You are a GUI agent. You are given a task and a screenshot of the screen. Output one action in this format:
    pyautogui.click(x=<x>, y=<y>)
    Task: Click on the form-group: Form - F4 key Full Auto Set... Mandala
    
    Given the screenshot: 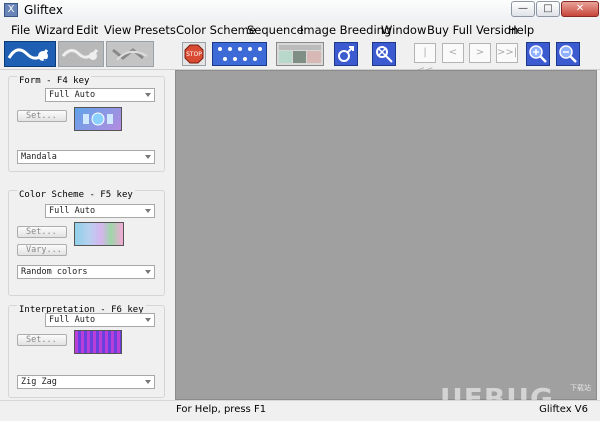 What is the action you would take?
    pyautogui.click(x=86, y=124)
    